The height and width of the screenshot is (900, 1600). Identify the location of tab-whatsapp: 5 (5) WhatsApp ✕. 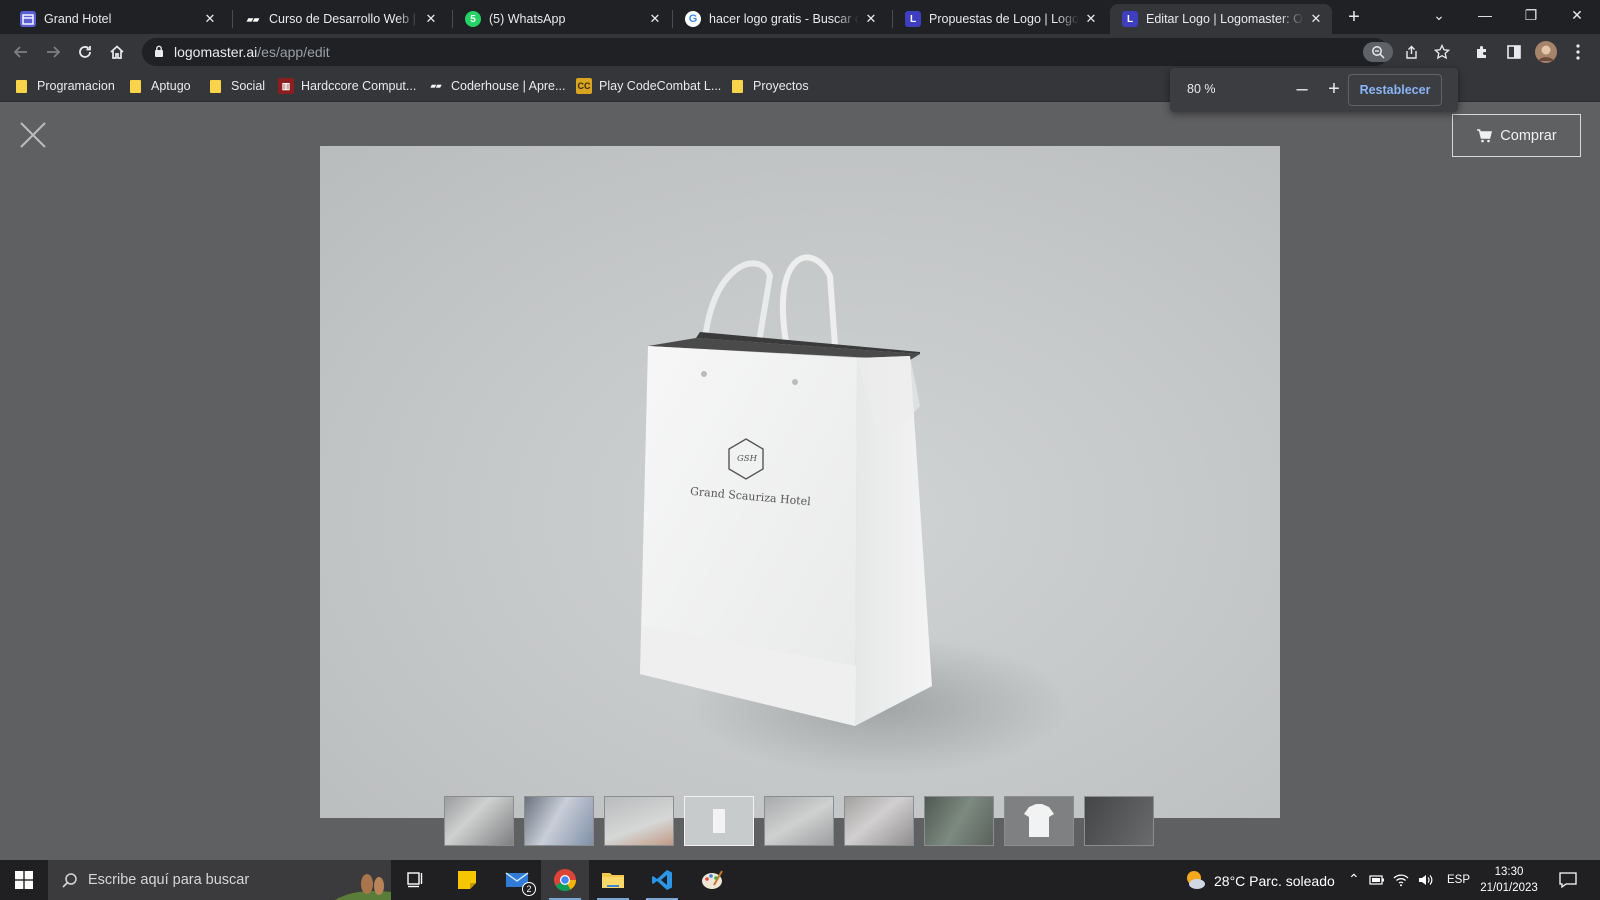
(562, 19).